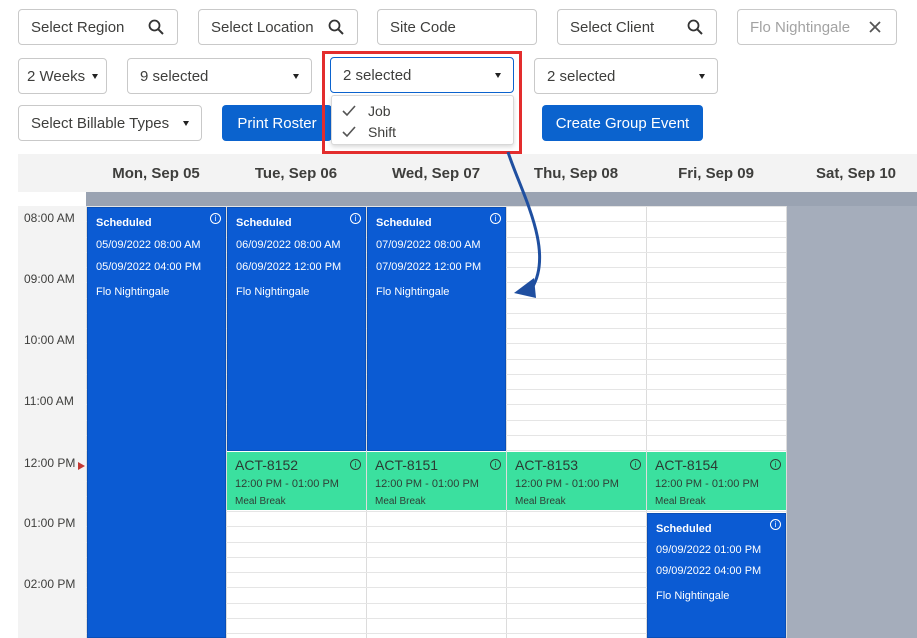  I want to click on multi-select-3: 2 selected, so click(626, 76).